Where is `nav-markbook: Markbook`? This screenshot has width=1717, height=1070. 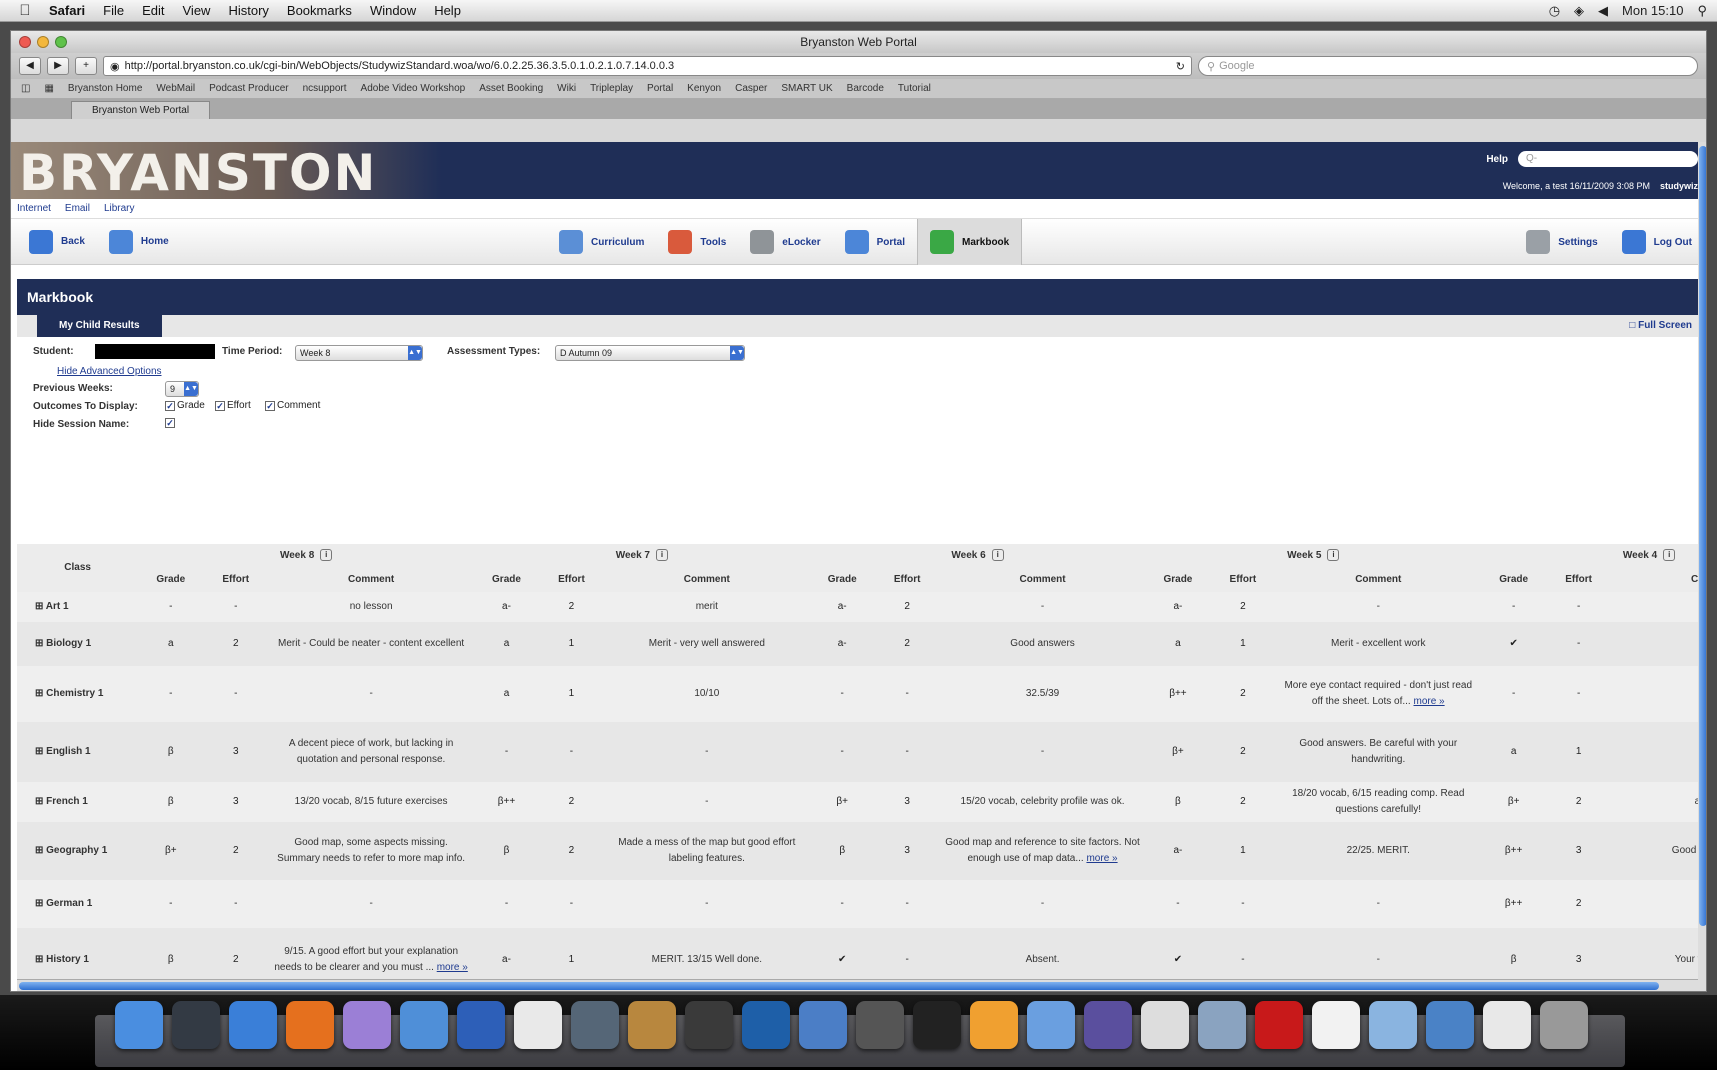
nav-markbook: Markbook is located at coordinates (969, 242).